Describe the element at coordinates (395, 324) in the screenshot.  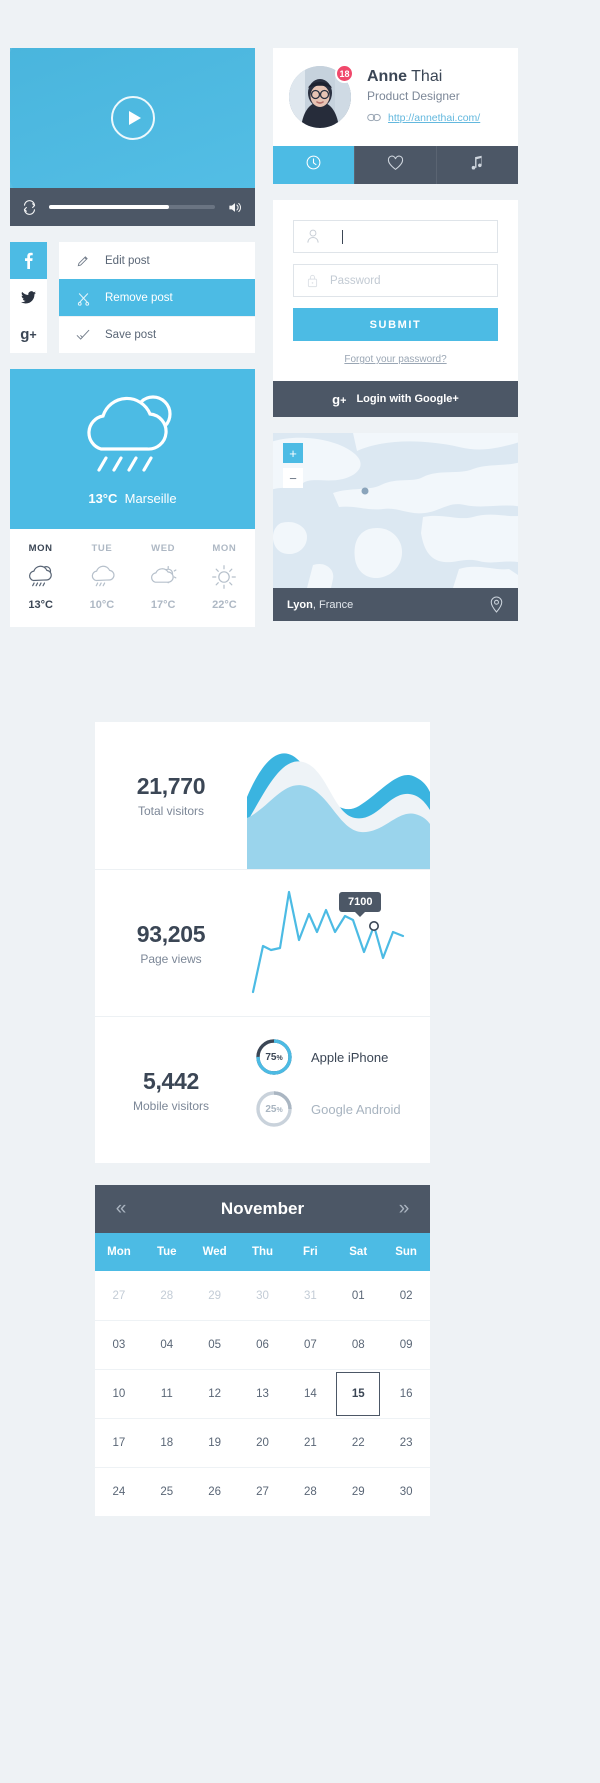
I see `submit-button: SUBMIT` at that location.